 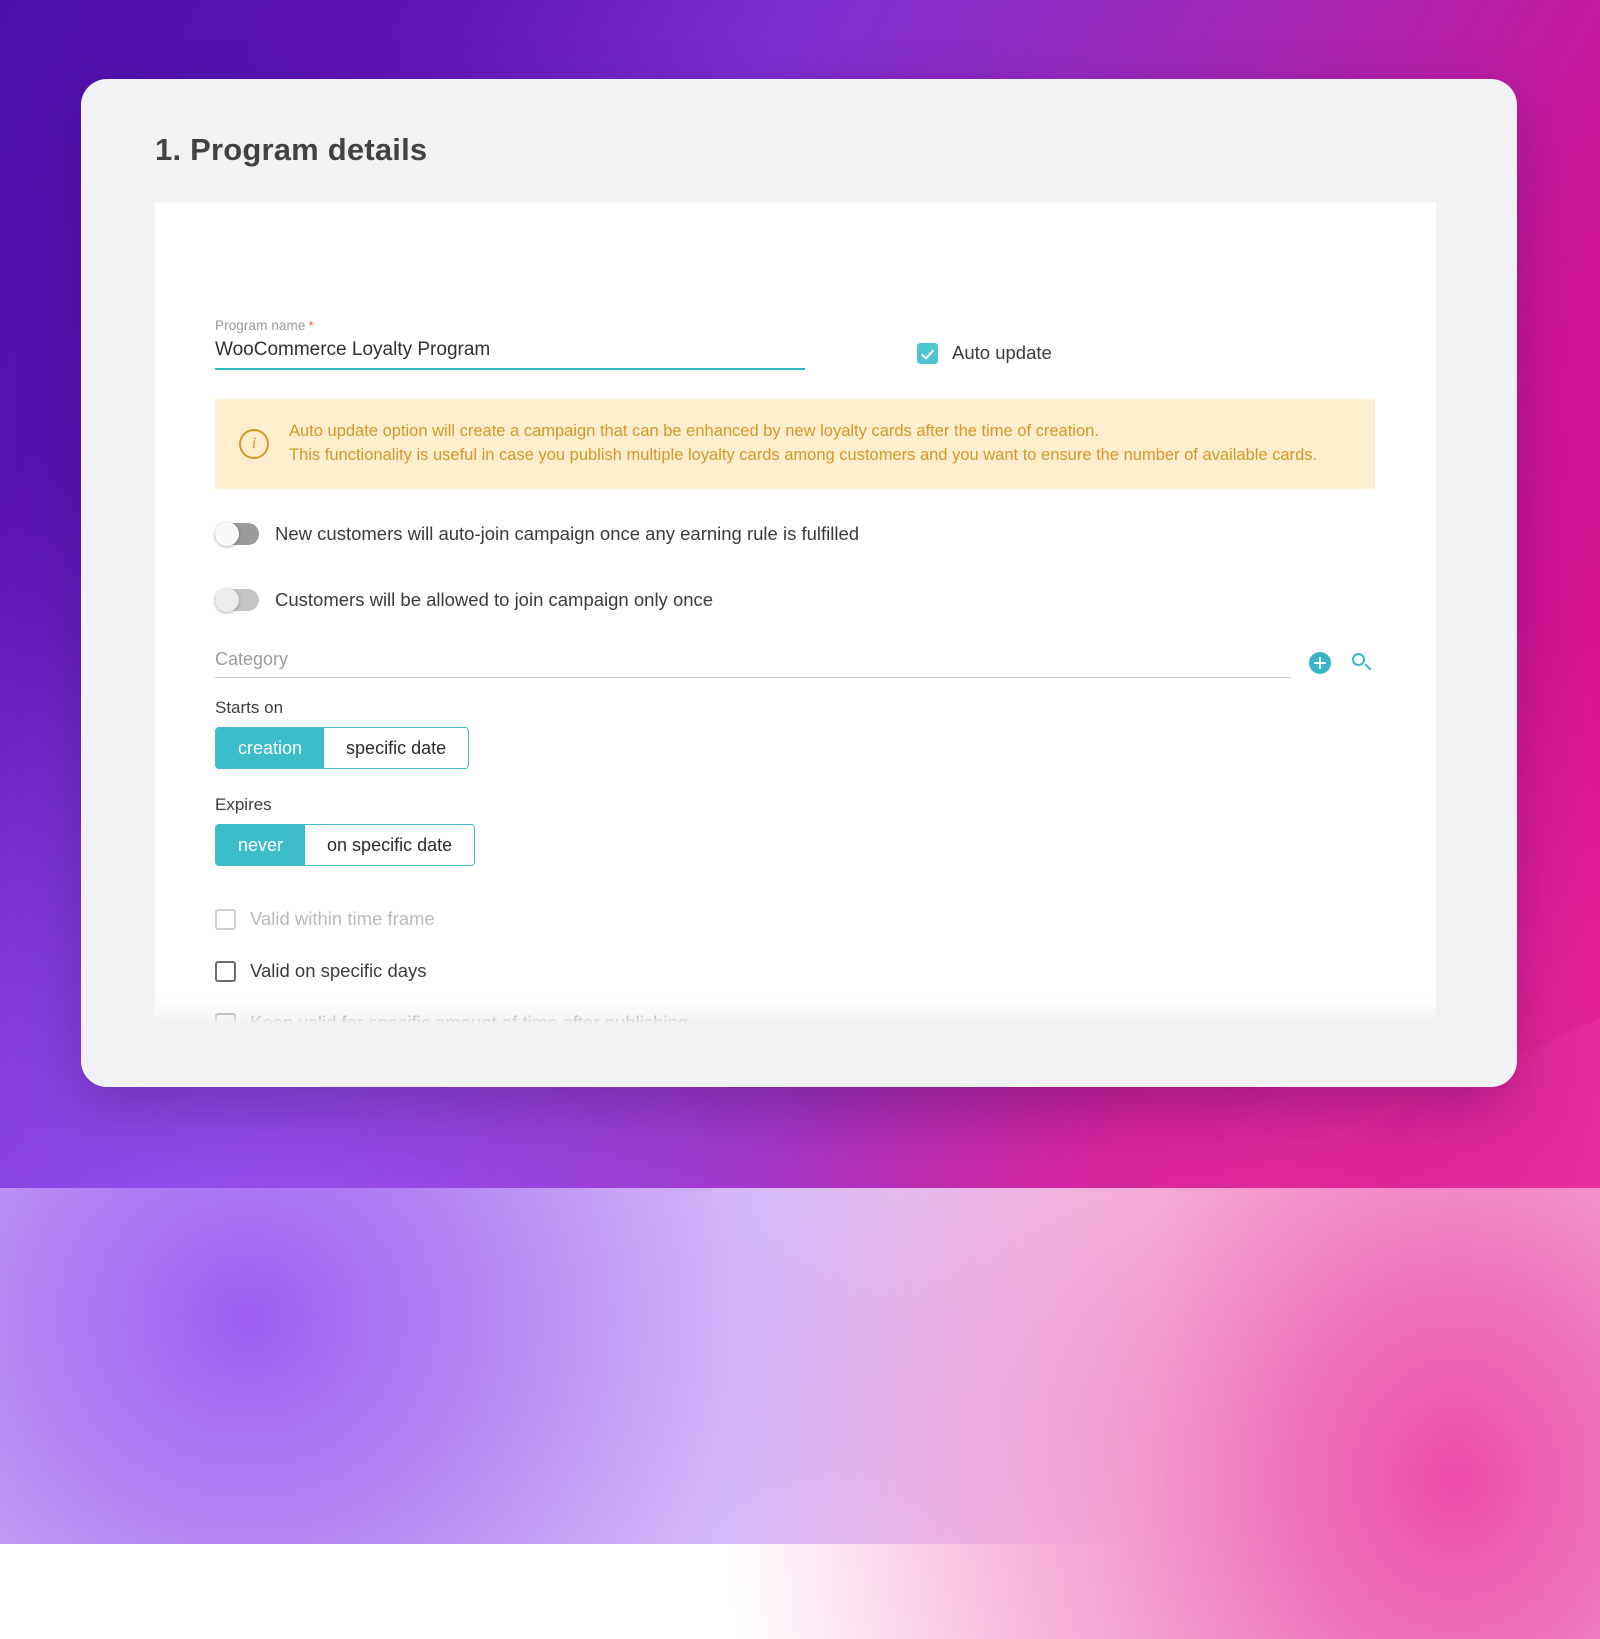 I want to click on plus-circle-icon, so click(x=1320, y=663).